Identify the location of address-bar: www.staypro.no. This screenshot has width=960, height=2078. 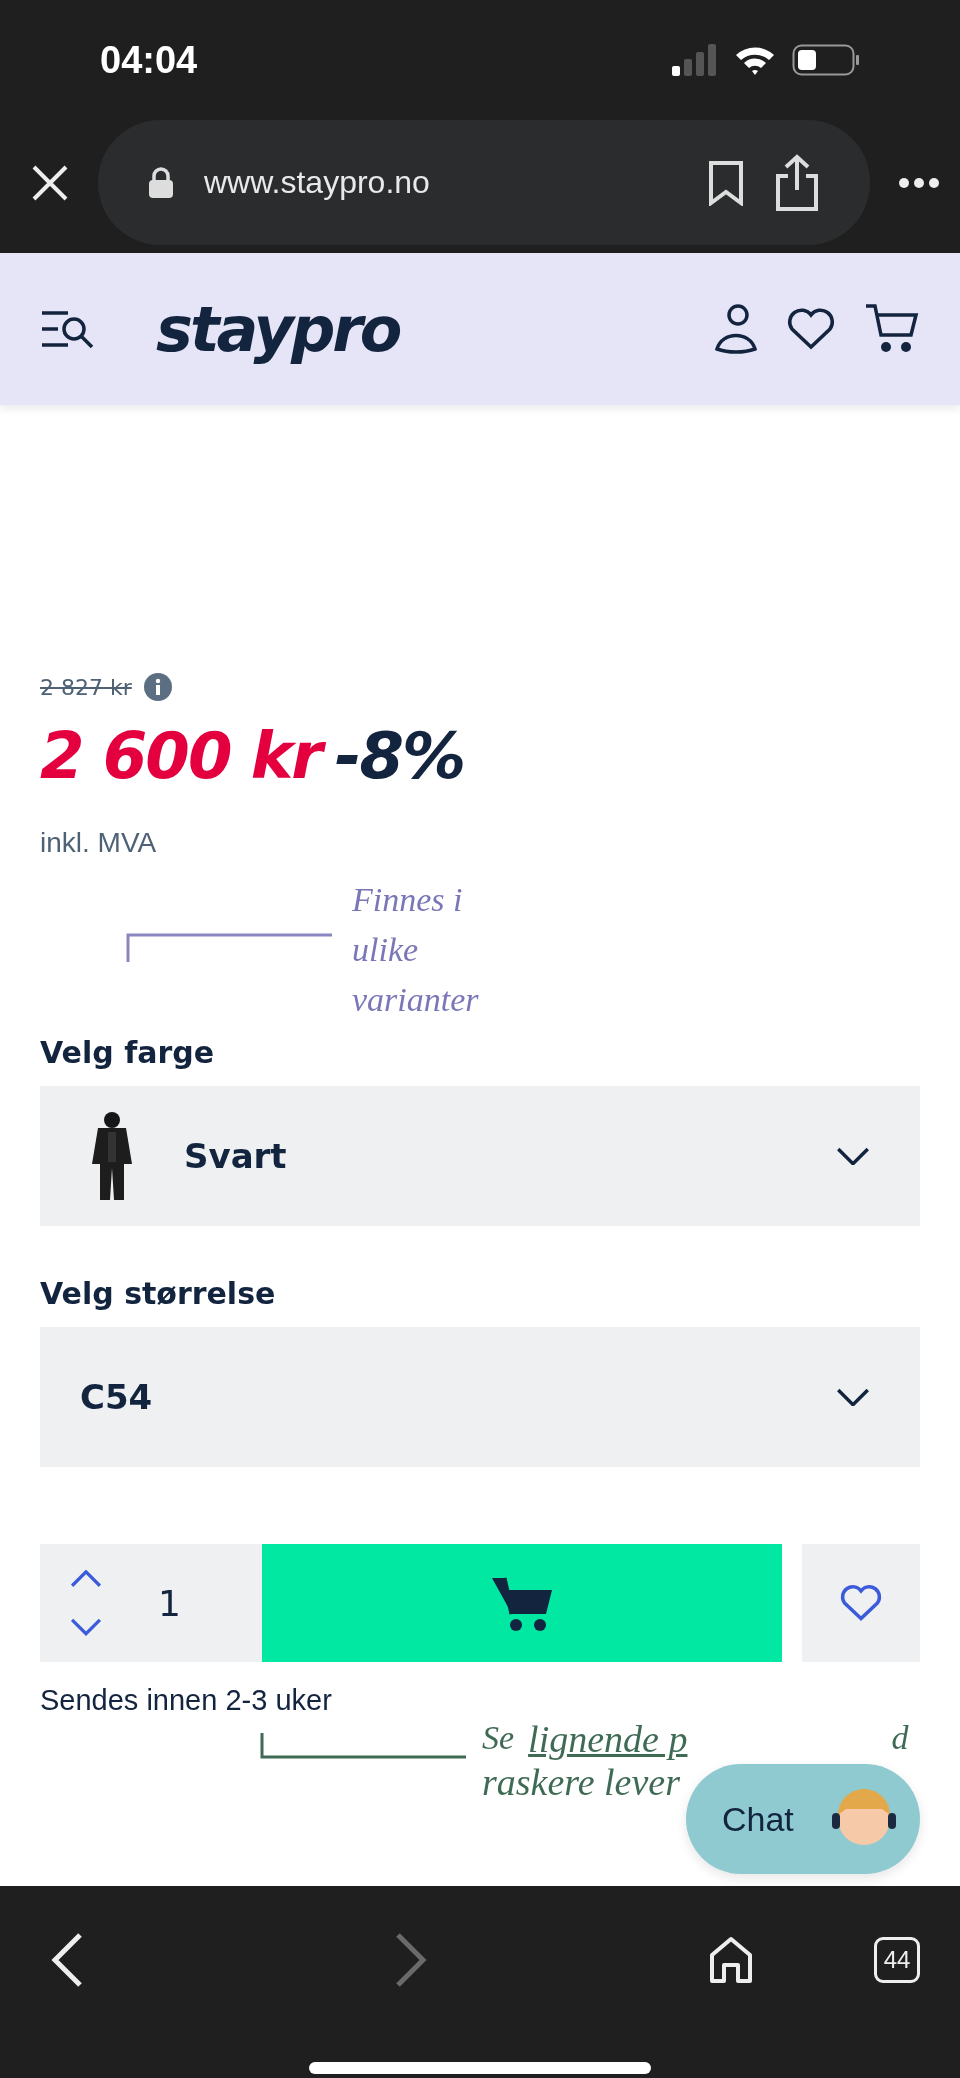
(484, 182).